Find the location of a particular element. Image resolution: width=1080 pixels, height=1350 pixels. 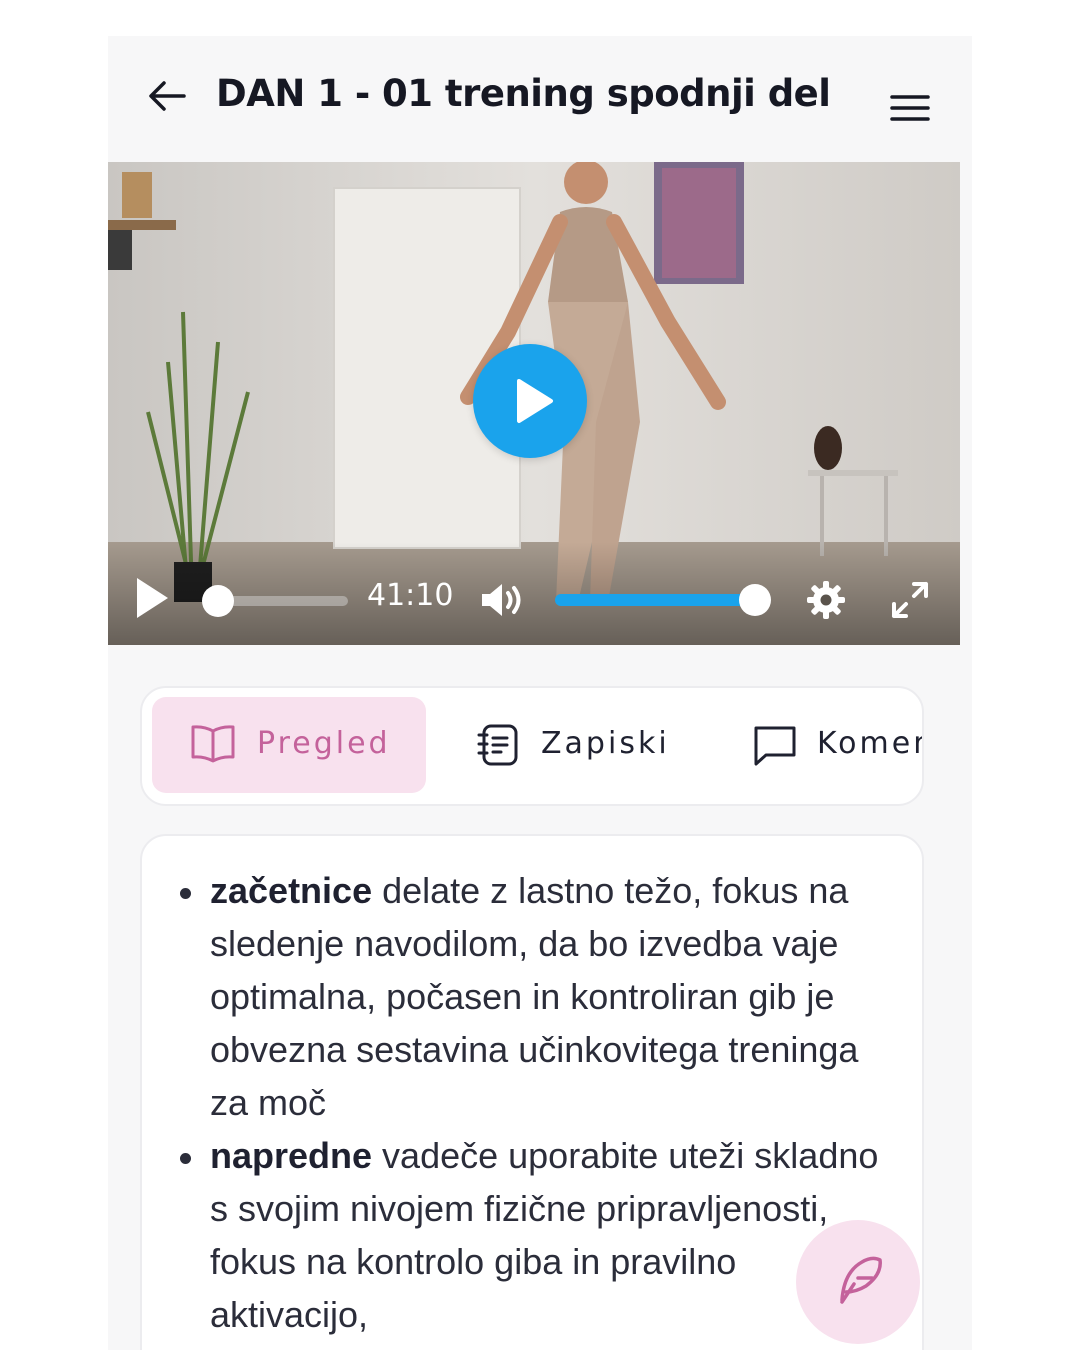

gear-icon is located at coordinates (826, 600).